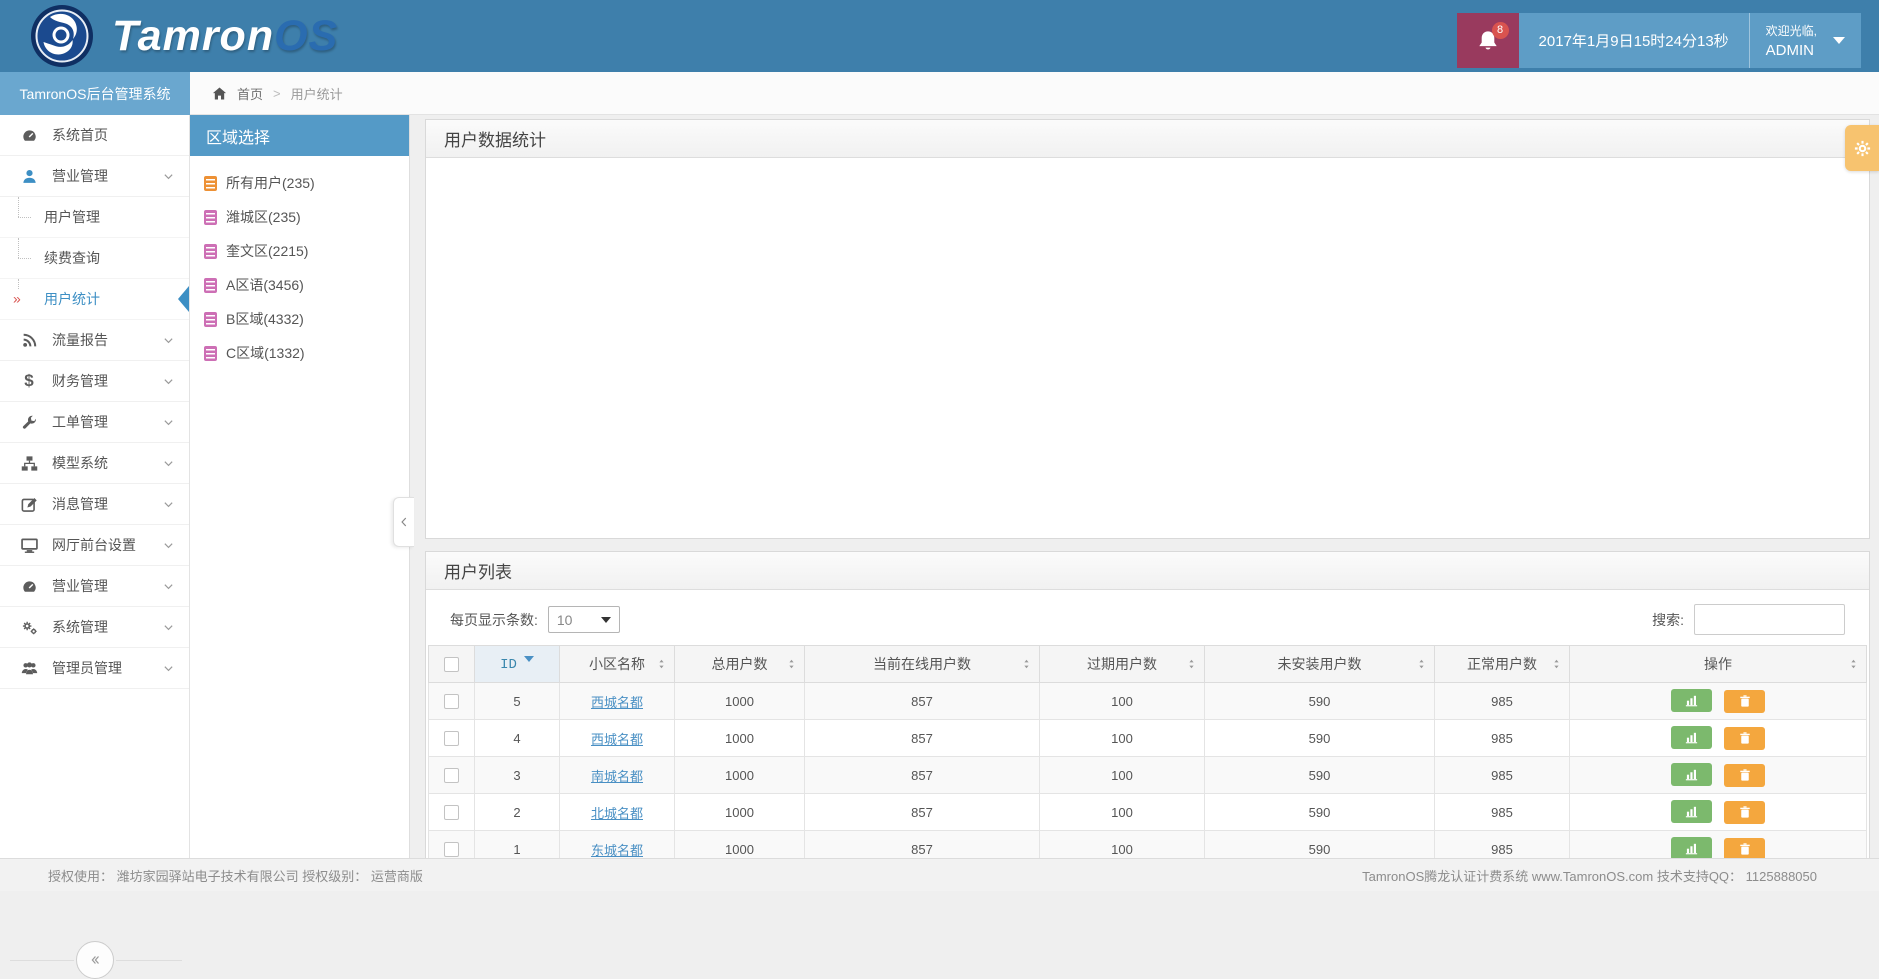 The image size is (1879, 979). I want to click on region-item-label: 所有用户(235), so click(270, 183).